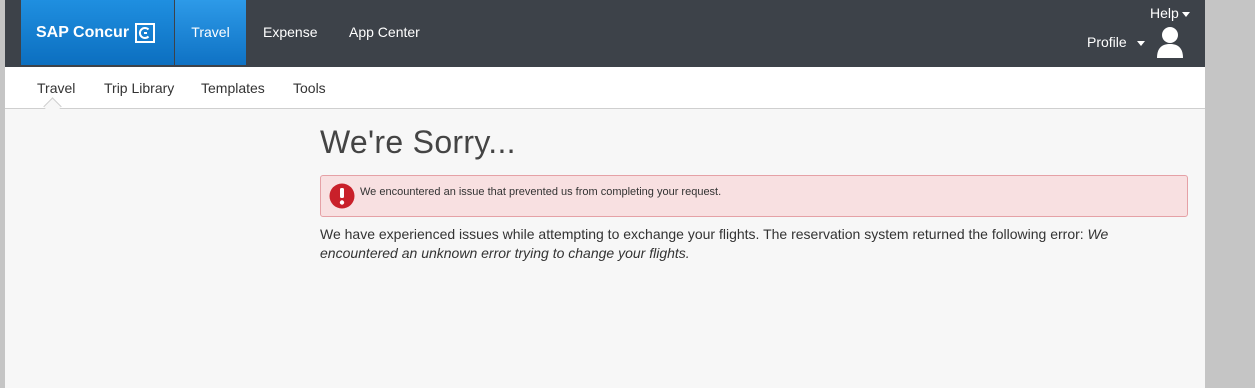 This screenshot has width=1255, height=388. What do you see at coordinates (145, 32) in the screenshot?
I see `concur-logo-icon` at bounding box center [145, 32].